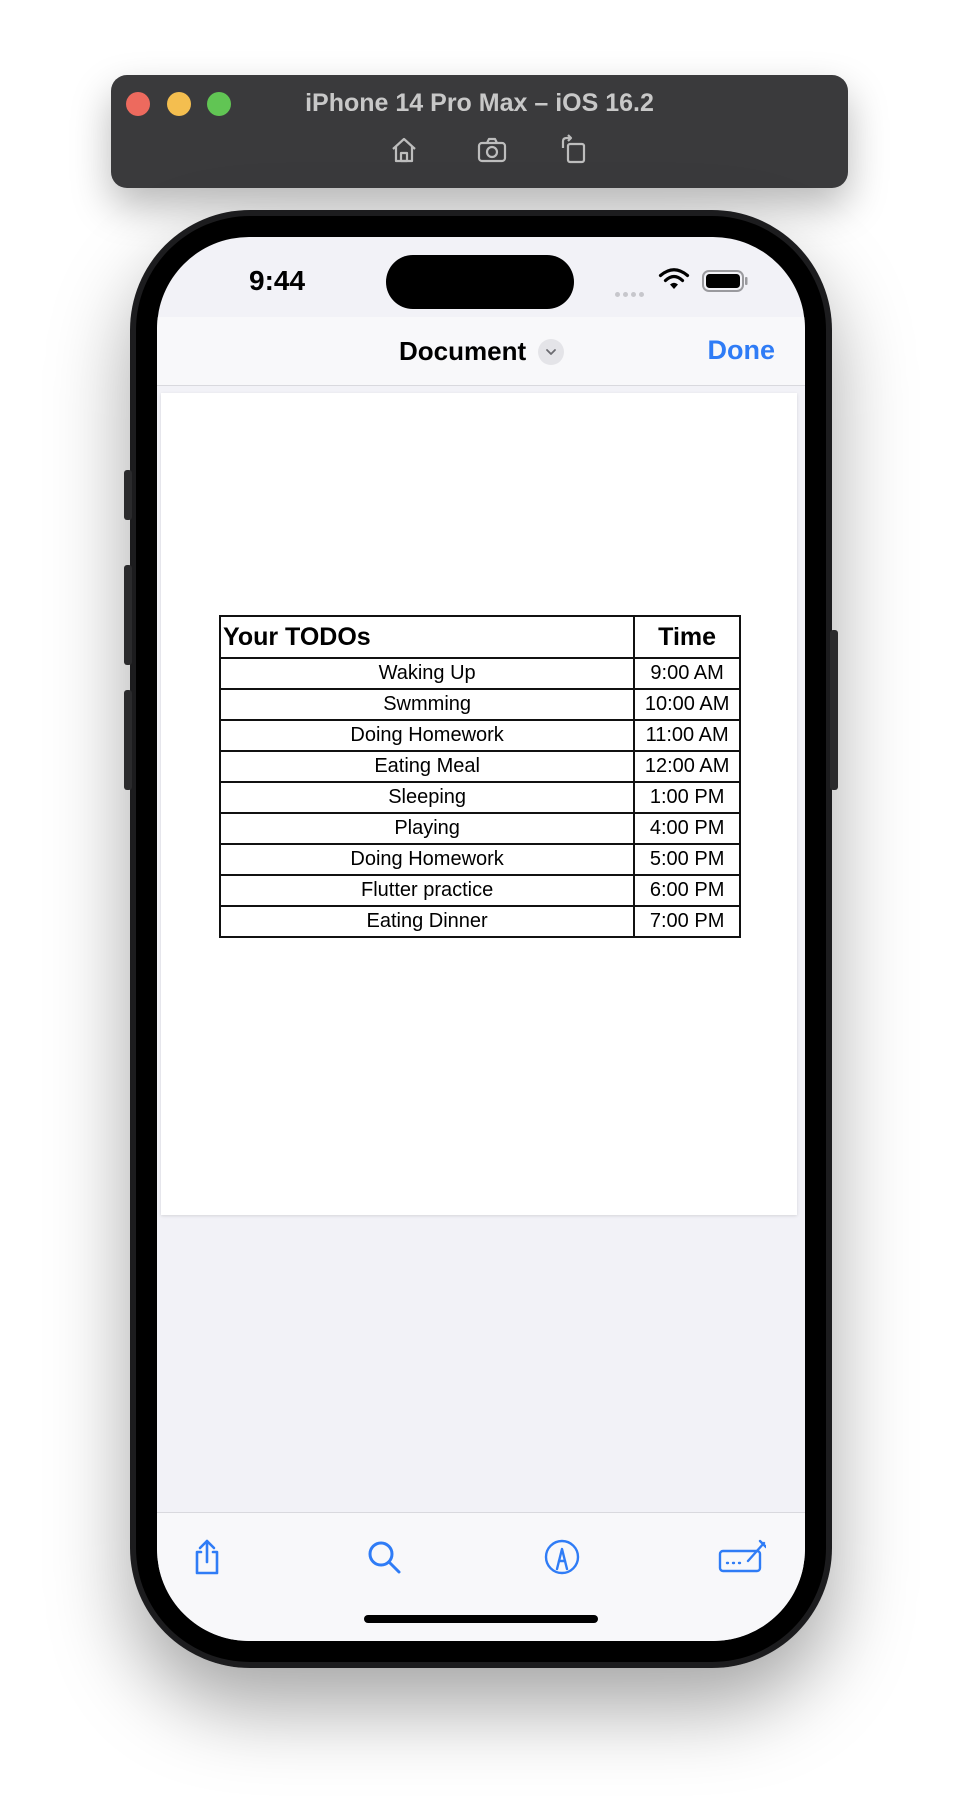 This screenshot has width=960, height=1818. I want to click on volume-up-button, so click(128, 615).